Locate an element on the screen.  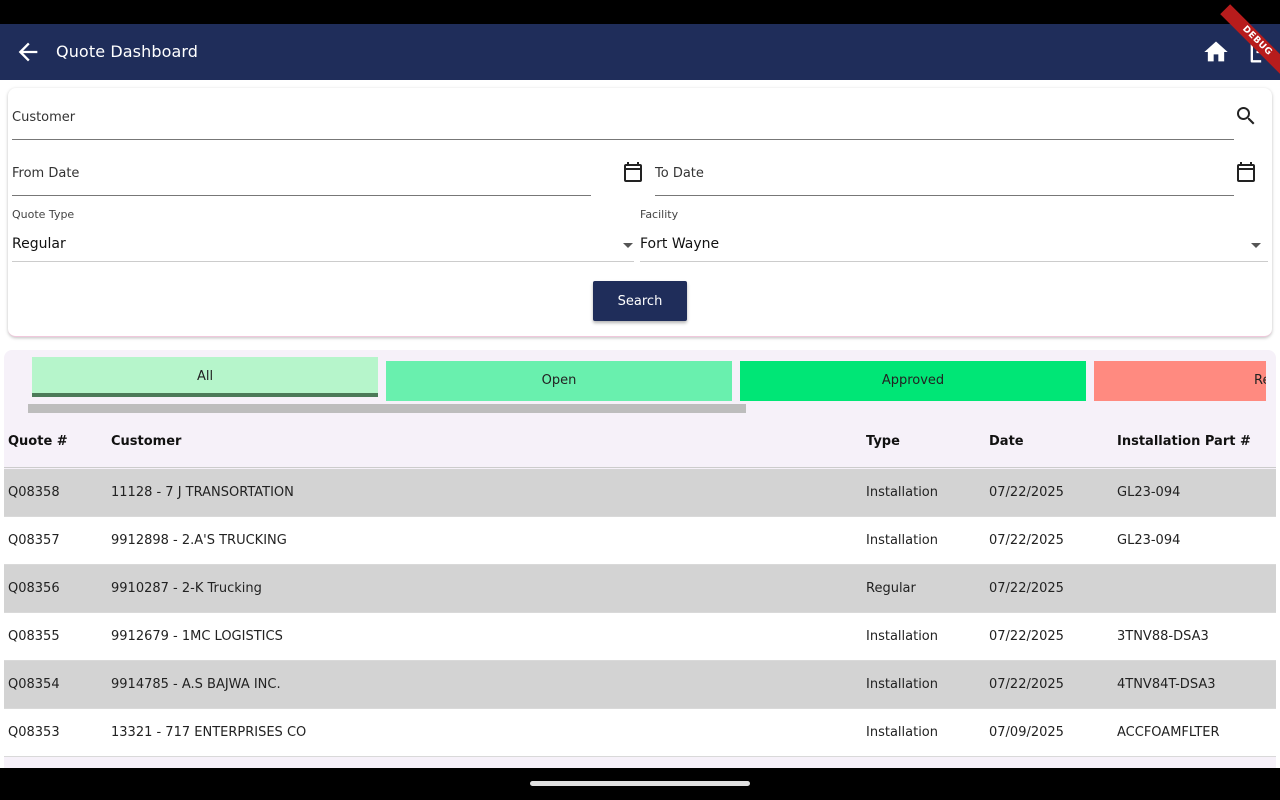
status-bar is located at coordinates (640, 12).